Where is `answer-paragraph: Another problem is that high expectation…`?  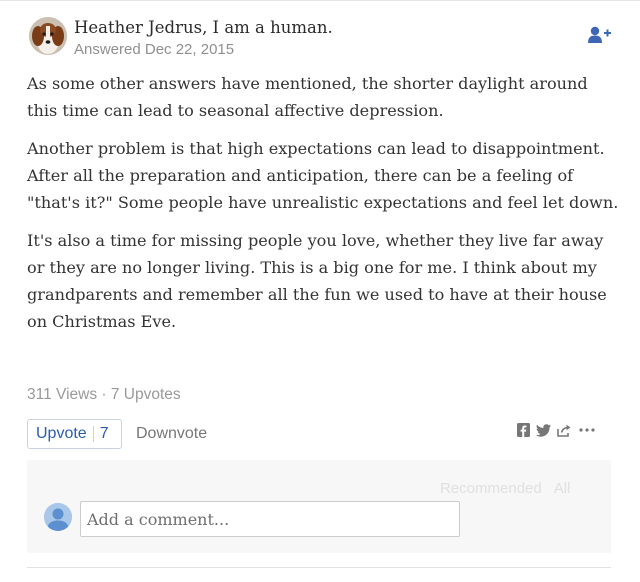
answer-paragraph: Another problem is that high expectation… is located at coordinates (323, 175).